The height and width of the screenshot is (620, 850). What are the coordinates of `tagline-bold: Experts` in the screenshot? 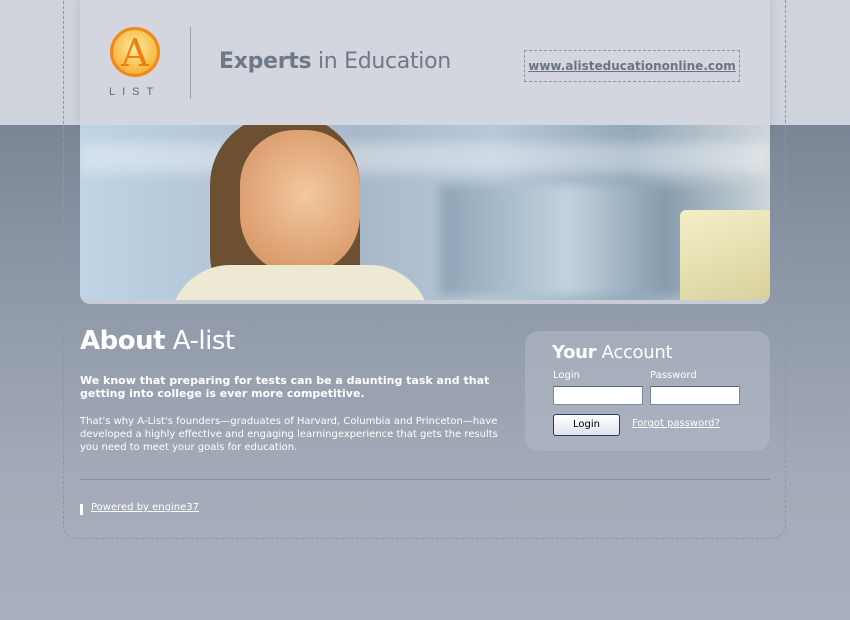 It's located at (265, 61).